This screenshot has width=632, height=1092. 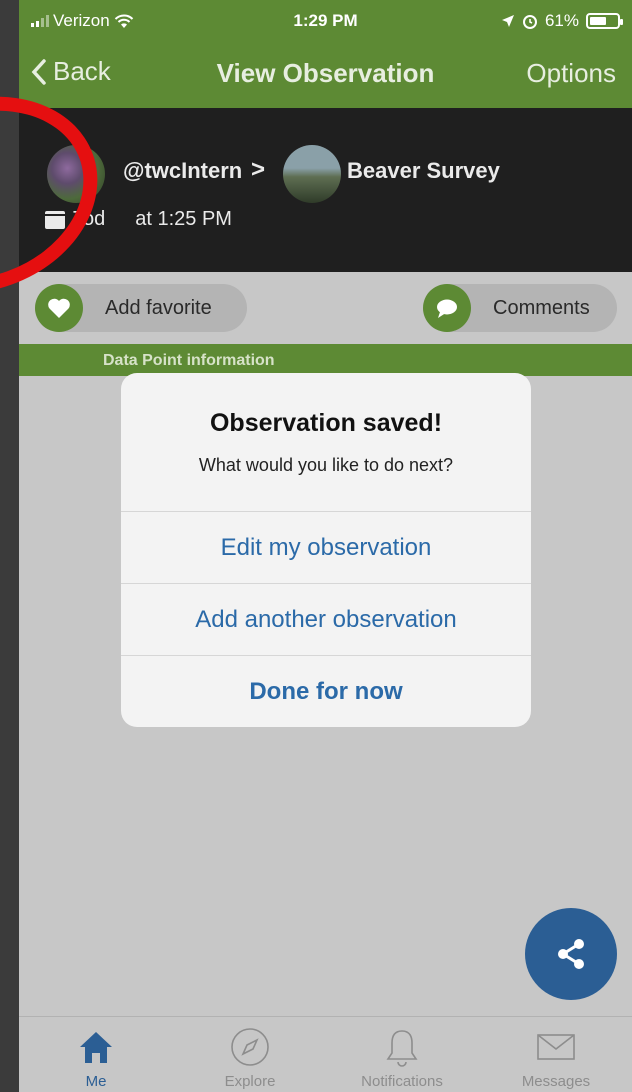 What do you see at coordinates (541, 307) in the screenshot?
I see `comments-label: Comments` at bounding box center [541, 307].